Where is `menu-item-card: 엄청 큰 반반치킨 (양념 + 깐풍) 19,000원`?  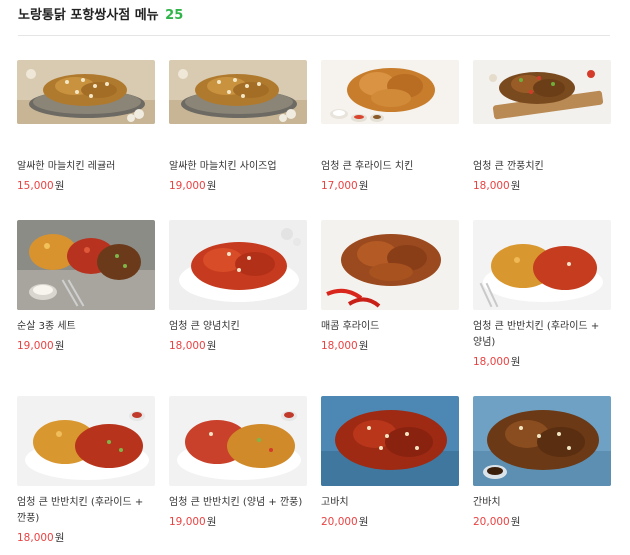 menu-item-card: 엄청 큰 반반치킨 (양념 + 깐풍) 19,000원 is located at coordinates (238, 463).